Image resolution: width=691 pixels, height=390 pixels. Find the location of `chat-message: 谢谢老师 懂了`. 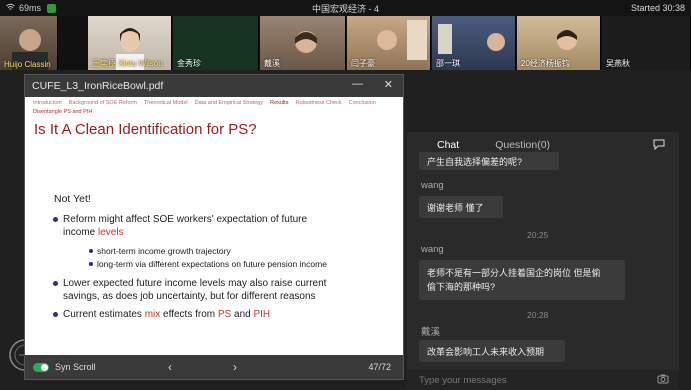

chat-message: 谢谢老师 懂了 is located at coordinates (461, 207).